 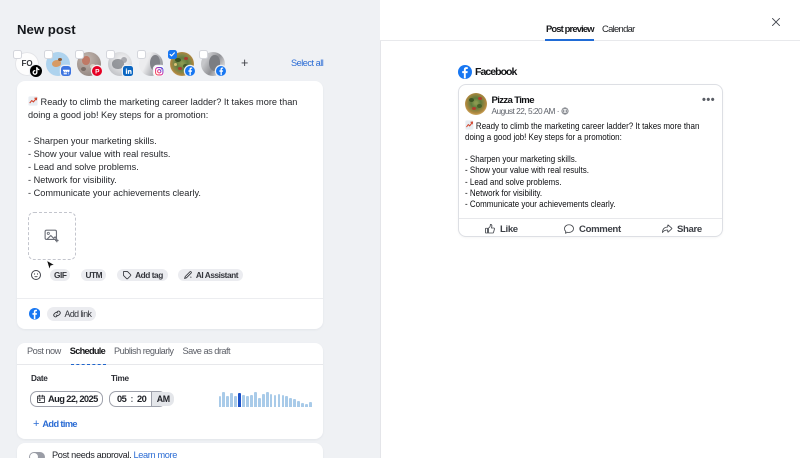 What do you see at coordinates (97, 71) in the screenshot?
I see `svg-text: P` at bounding box center [97, 71].